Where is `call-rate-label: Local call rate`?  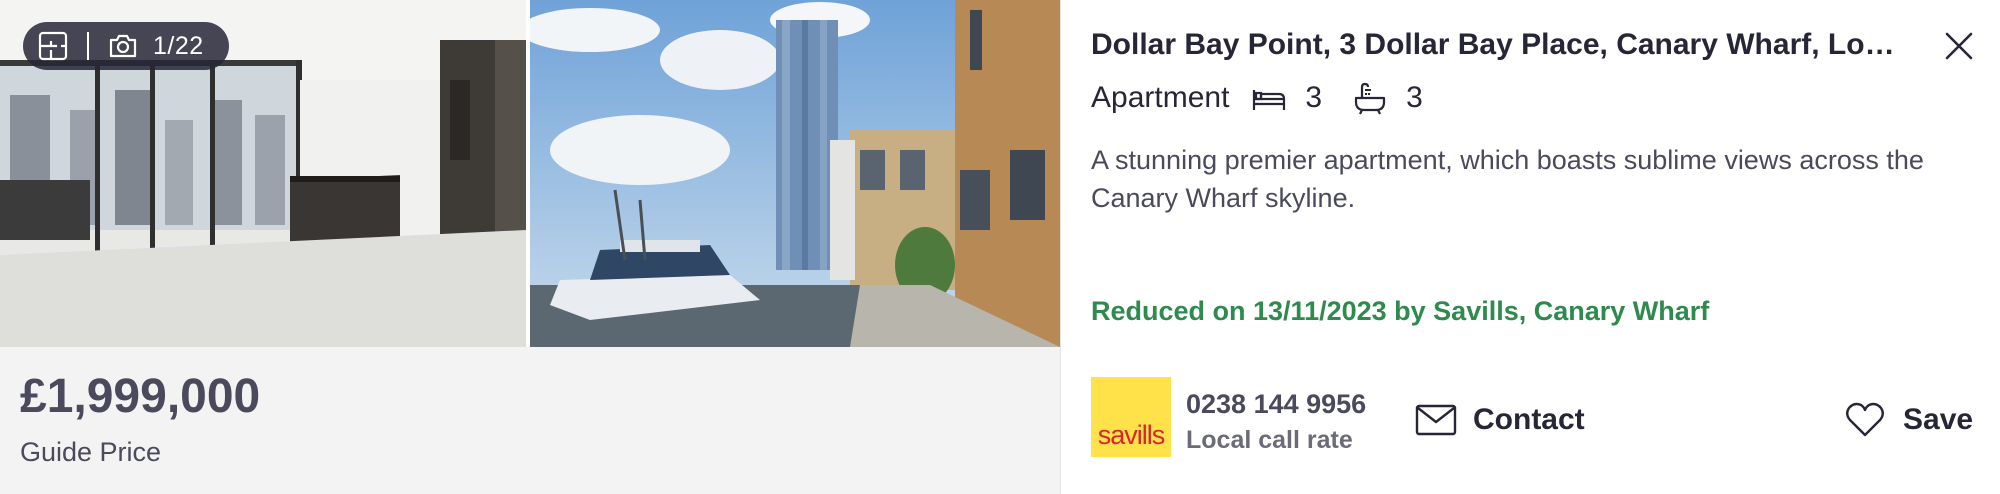
call-rate-label: Local call rate is located at coordinates (1269, 440).